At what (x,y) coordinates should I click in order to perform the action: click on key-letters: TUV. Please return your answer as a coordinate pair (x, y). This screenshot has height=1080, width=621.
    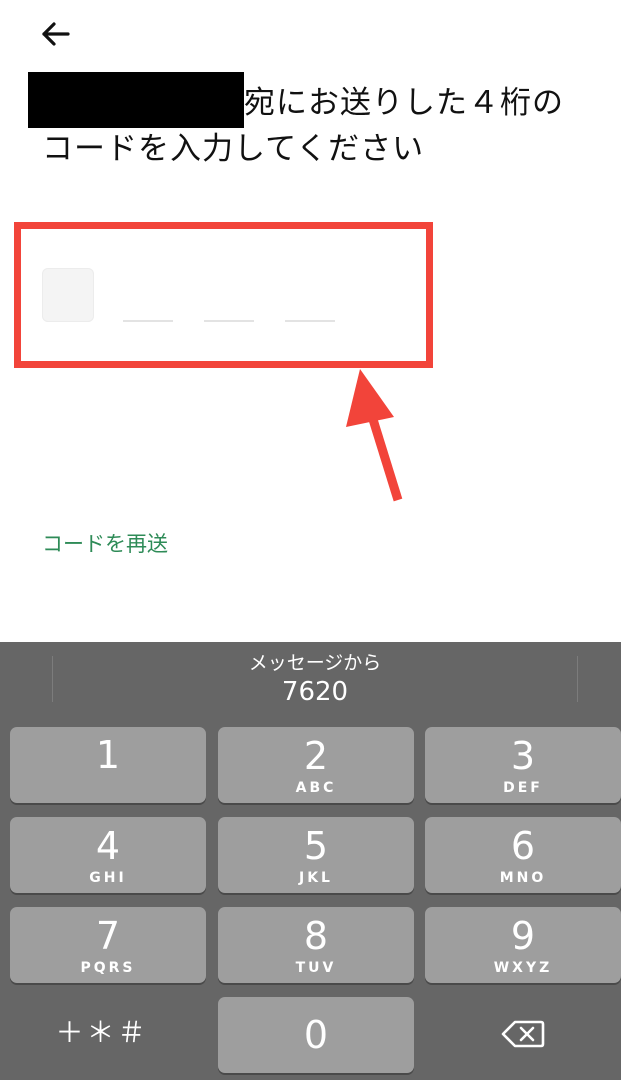
    Looking at the image, I should click on (316, 968).